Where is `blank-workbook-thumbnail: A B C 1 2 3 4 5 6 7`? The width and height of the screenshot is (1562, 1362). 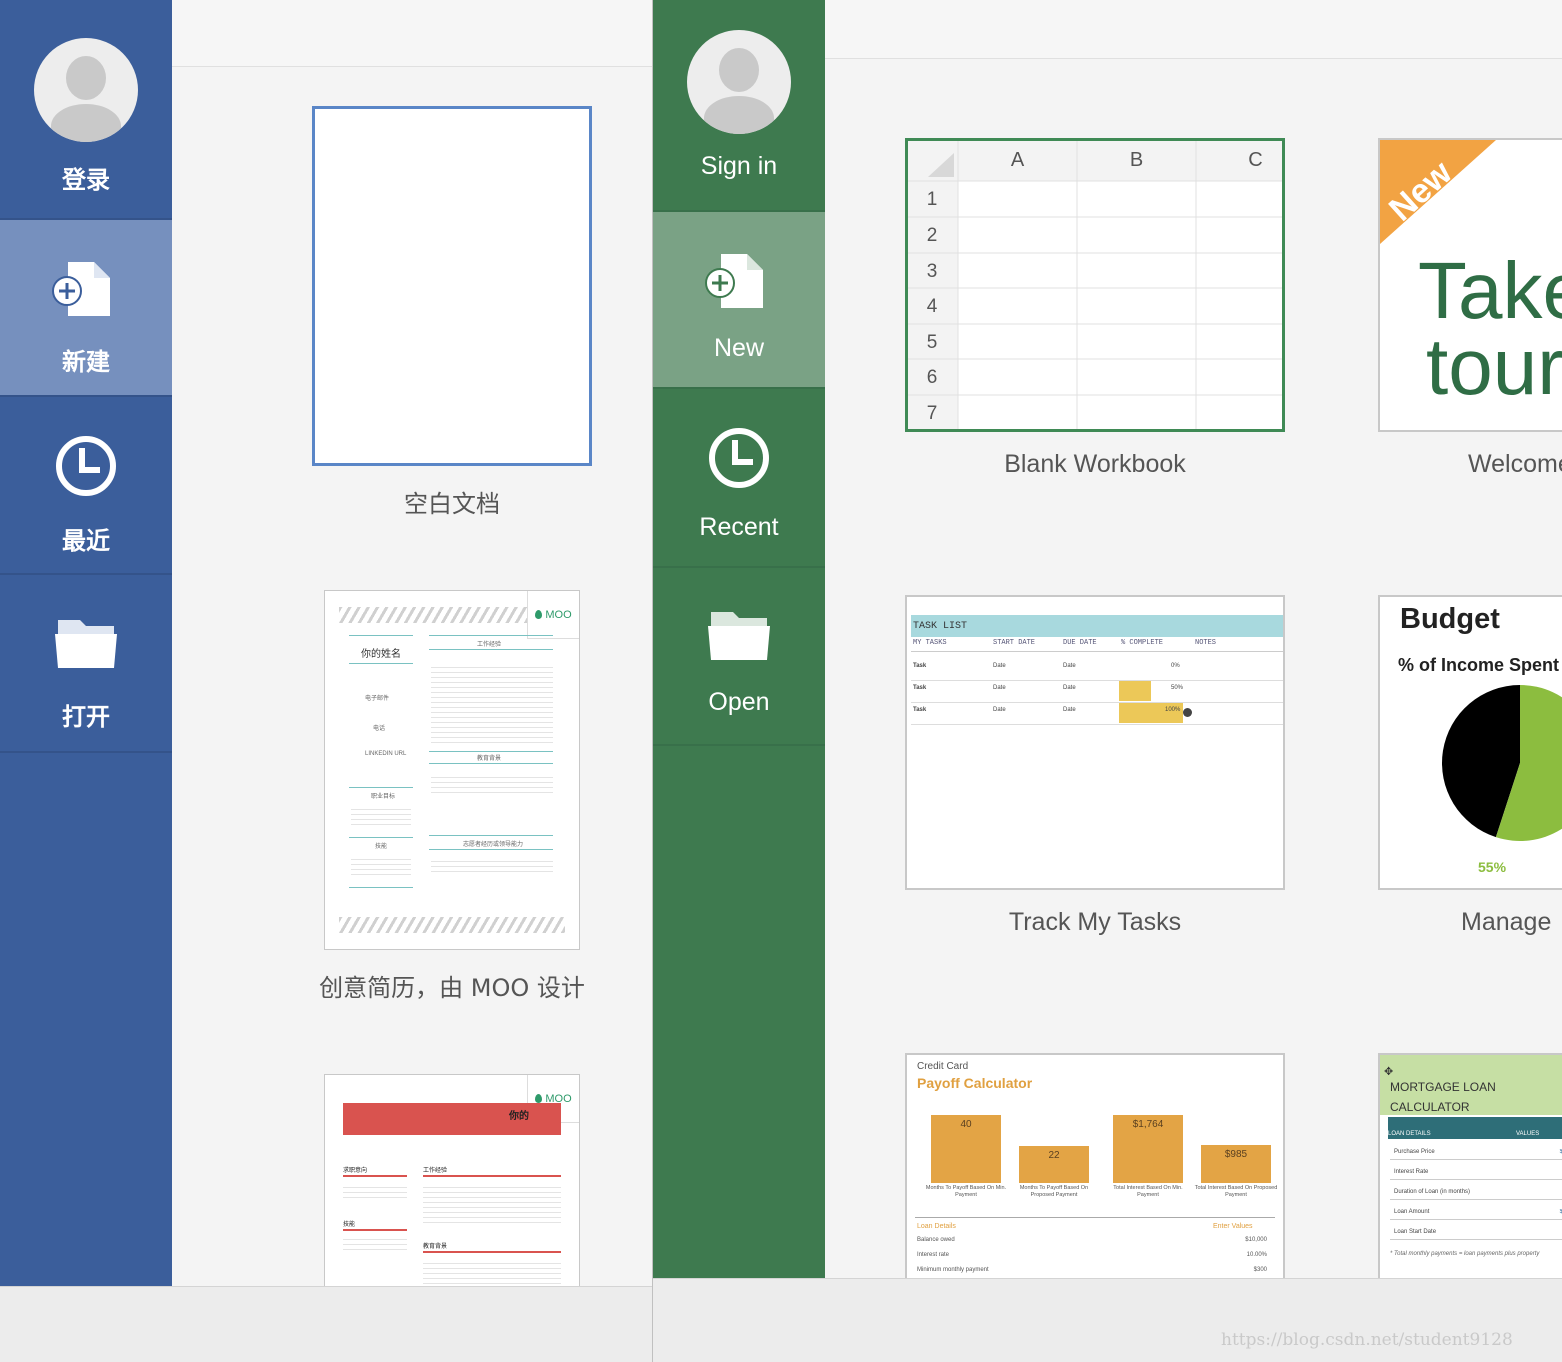 blank-workbook-thumbnail: A B C 1 2 3 4 5 6 7 is located at coordinates (1095, 285).